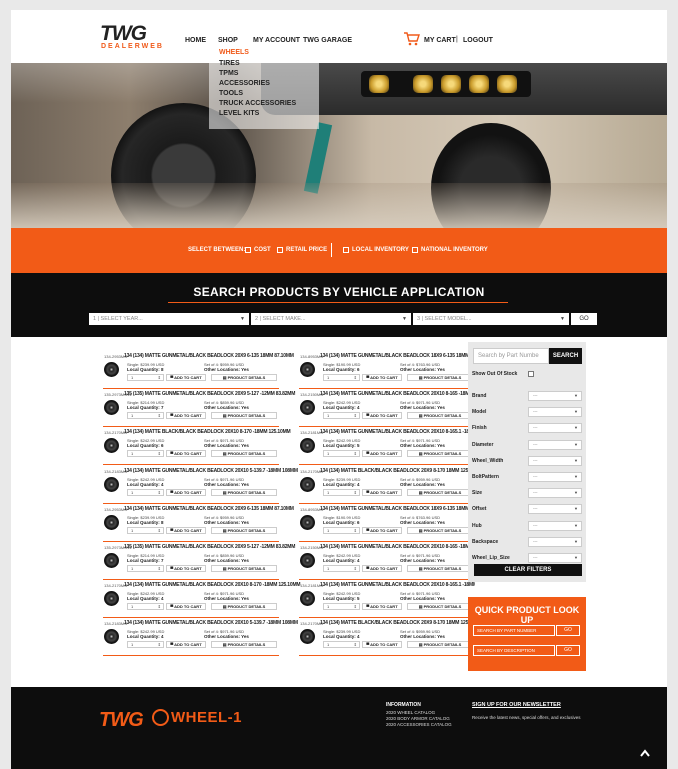 Image resolution: width=678 pixels, height=769 pixels. Describe the element at coordinates (327, 40) in the screenshot. I see `nav-twg-garage: TWG GARAGE` at that location.